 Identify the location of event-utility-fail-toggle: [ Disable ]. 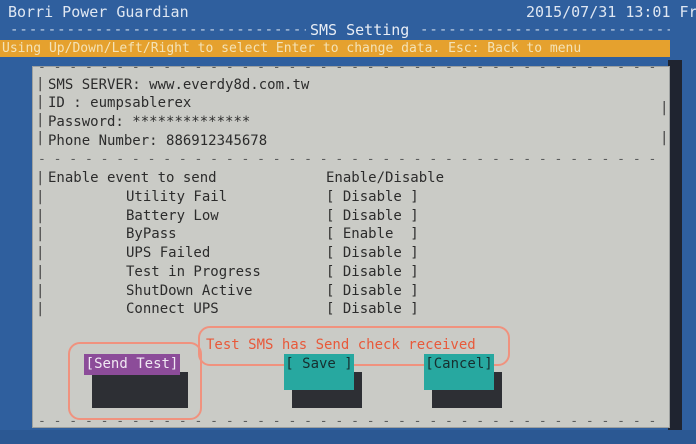
(372, 197).